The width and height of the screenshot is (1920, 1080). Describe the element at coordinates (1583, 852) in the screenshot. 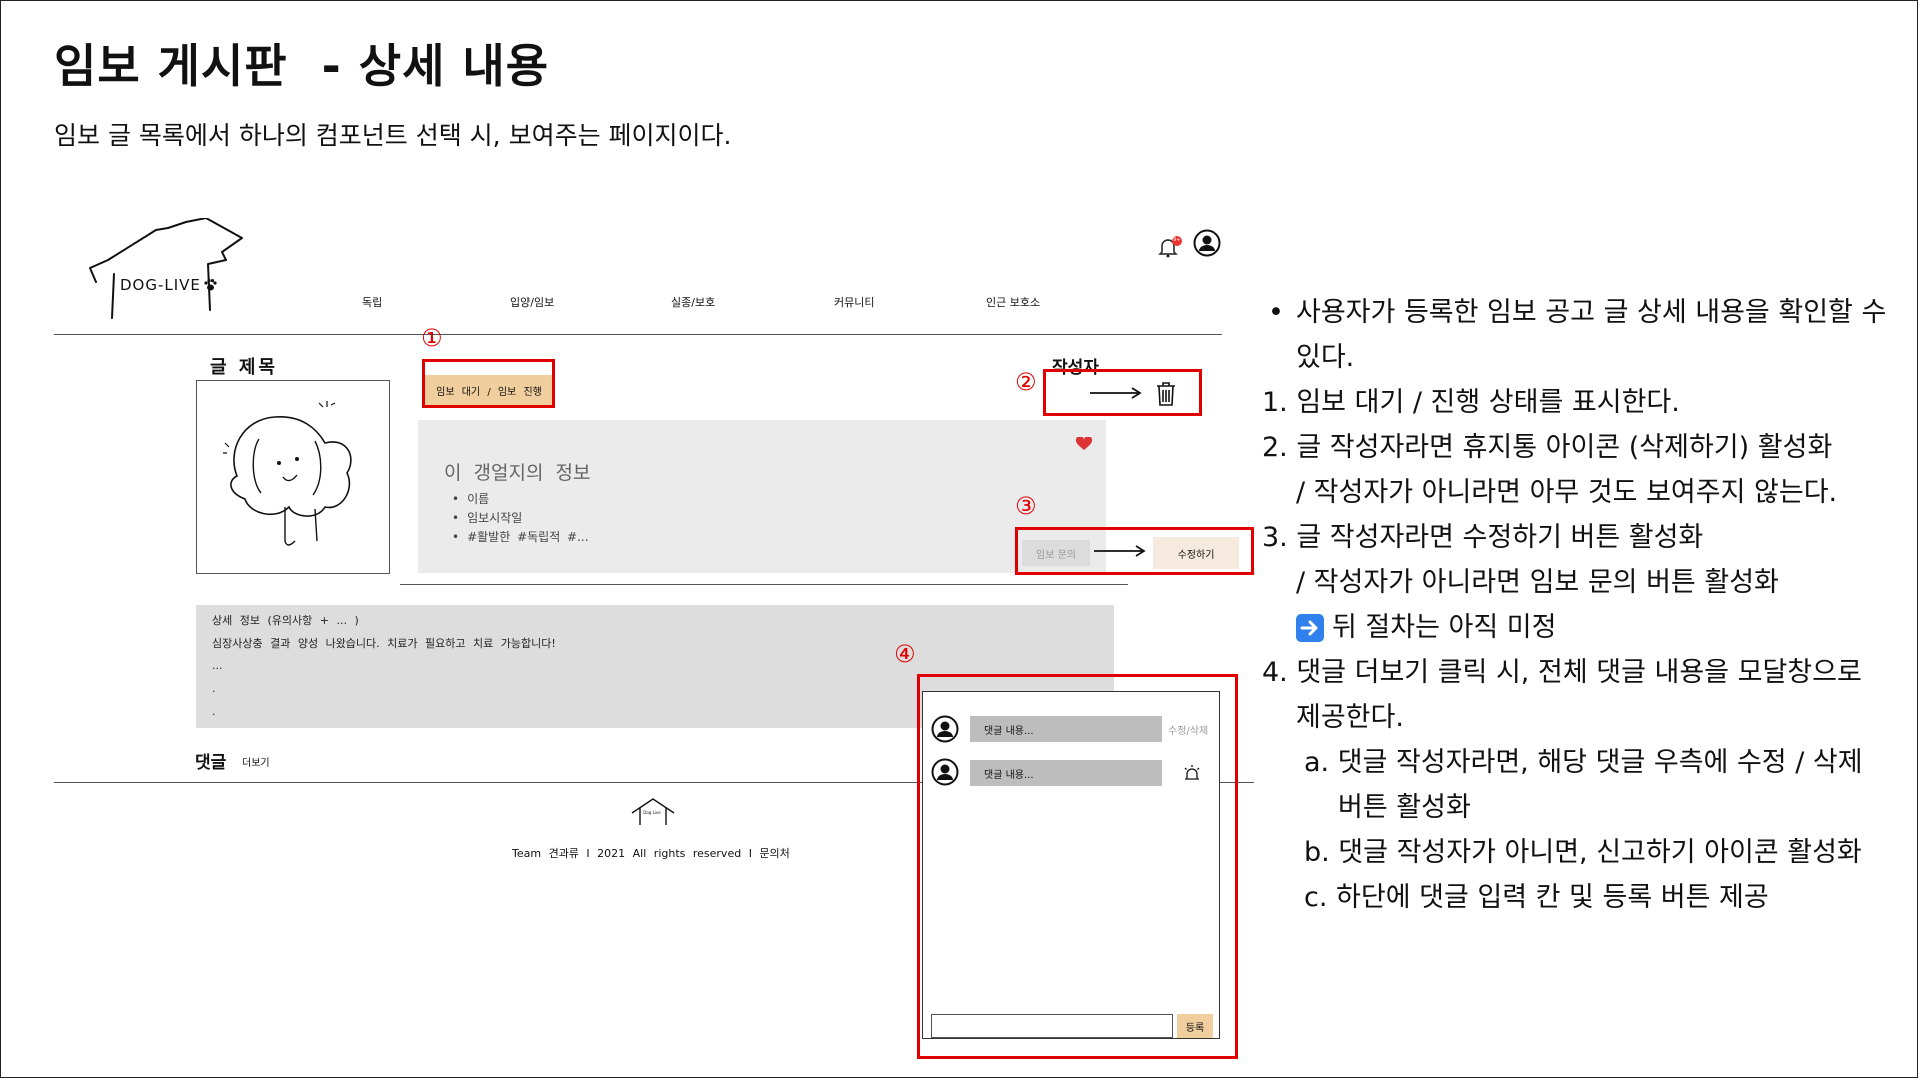

I see `desc-sub-b: b. 댓글 작성자가 아니면, 신고하기 아이콘 활성화` at that location.